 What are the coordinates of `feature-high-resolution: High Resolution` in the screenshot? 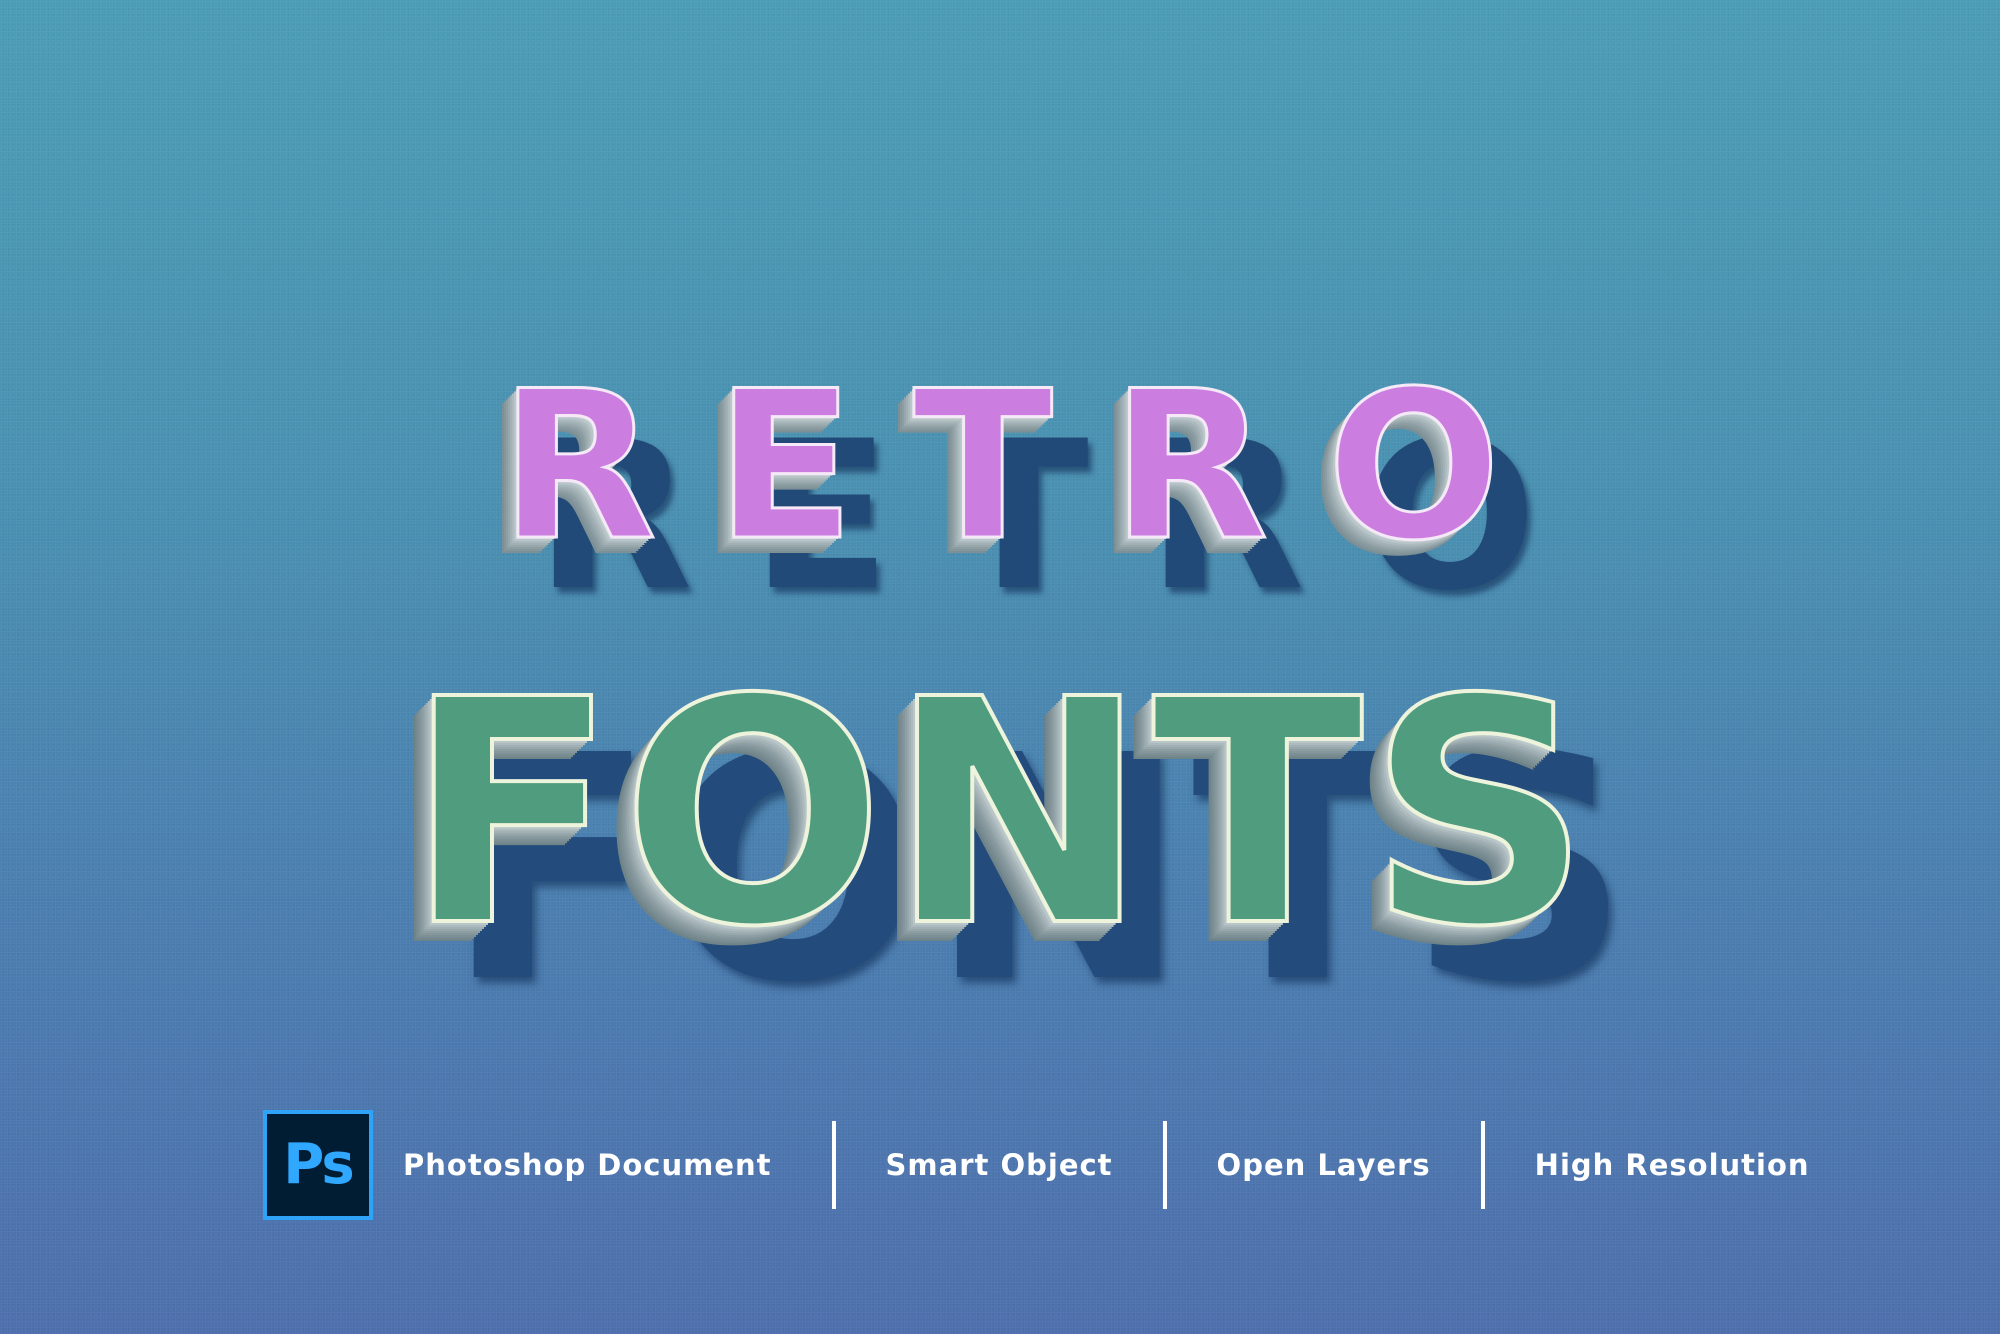 It's located at (1672, 1164).